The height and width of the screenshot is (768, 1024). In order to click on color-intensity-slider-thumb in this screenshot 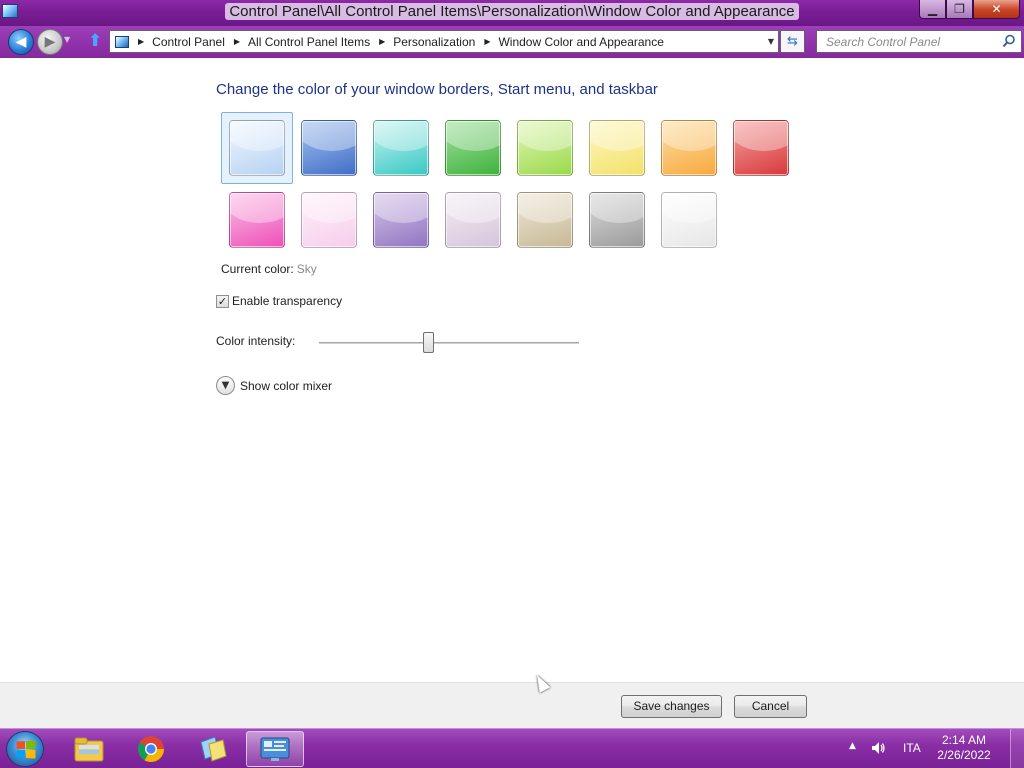, I will do `click(428, 342)`.